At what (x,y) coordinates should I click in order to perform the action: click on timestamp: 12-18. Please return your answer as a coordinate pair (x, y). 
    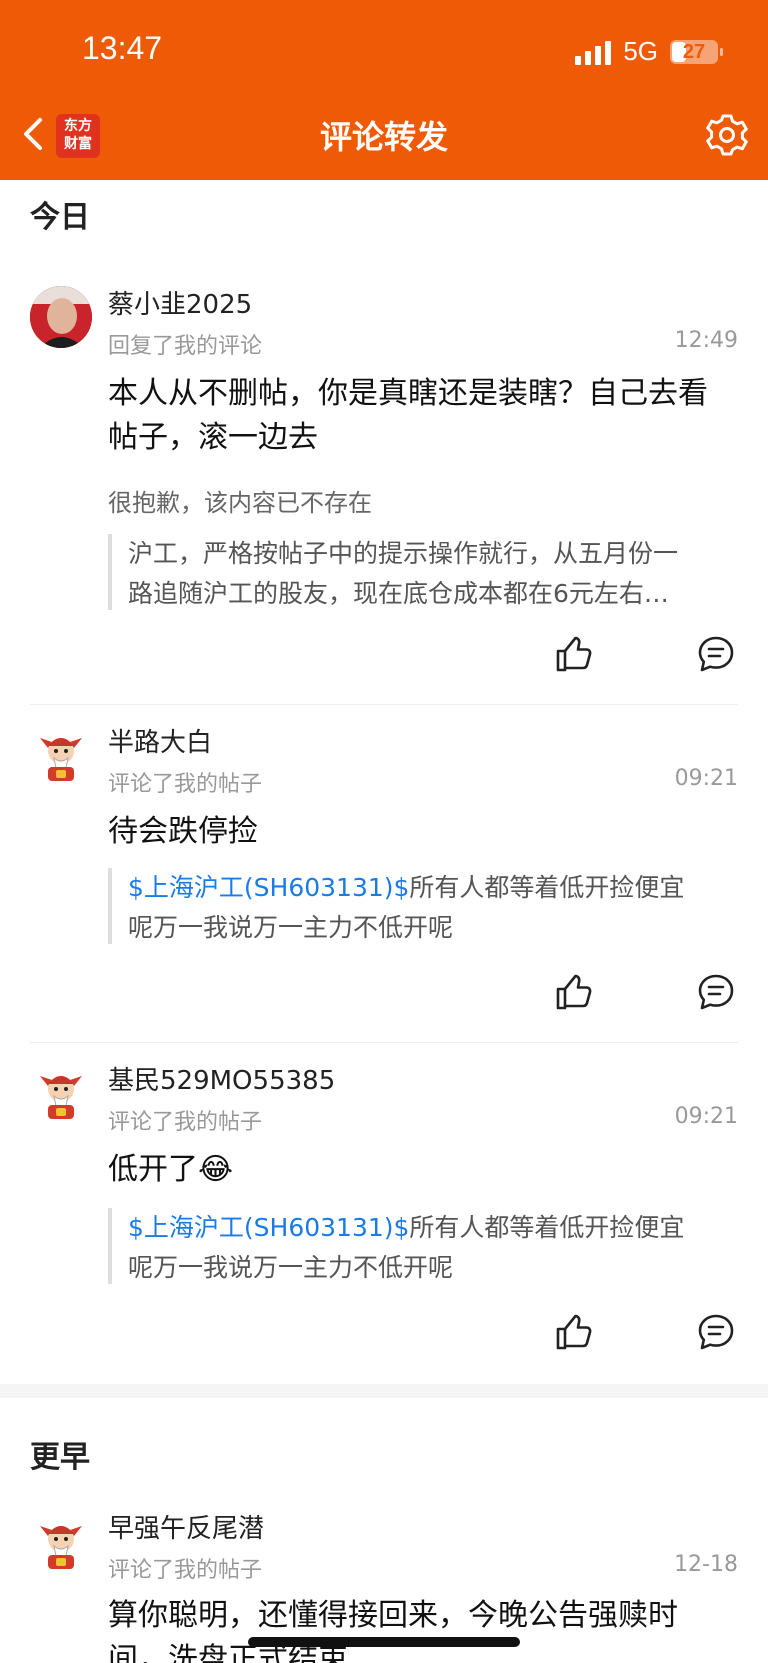
    Looking at the image, I should click on (706, 1564).